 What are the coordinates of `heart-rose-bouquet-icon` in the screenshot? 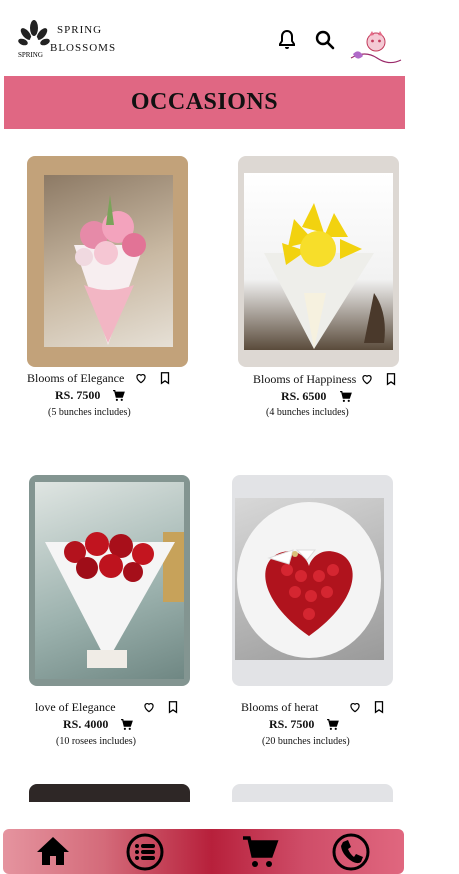 It's located at (309, 580).